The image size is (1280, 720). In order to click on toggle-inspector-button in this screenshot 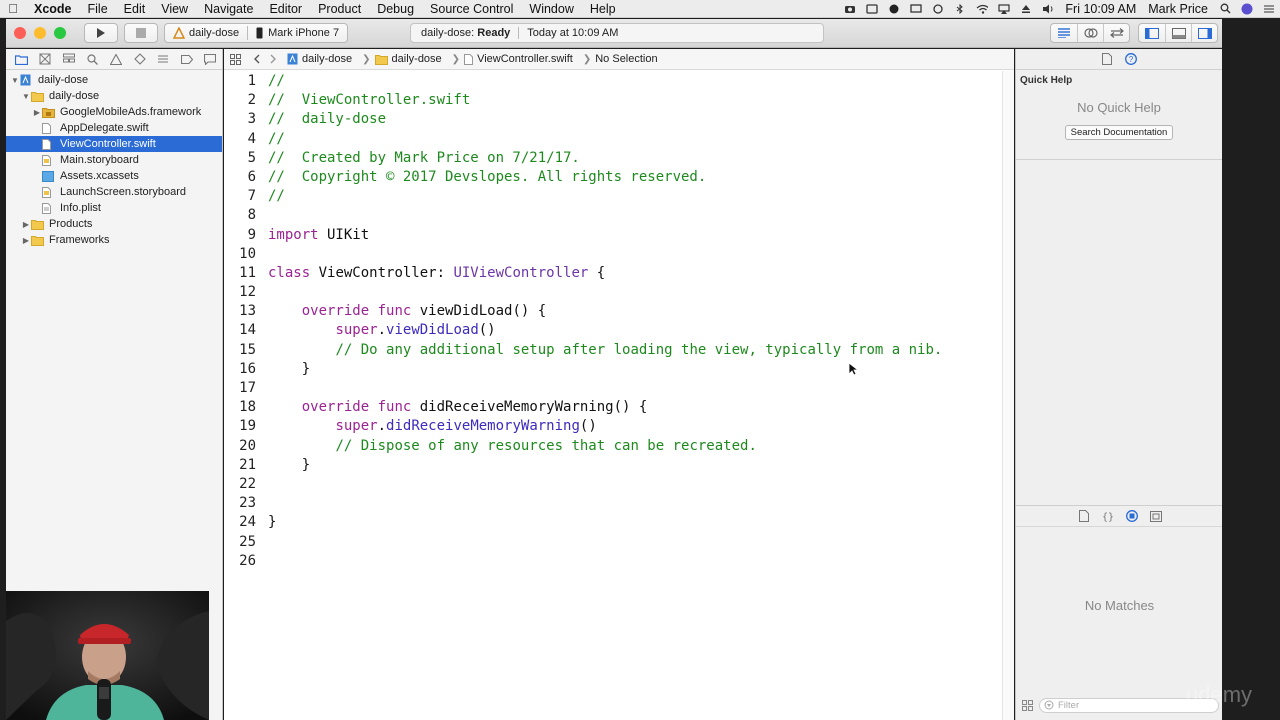, I will do `click(1204, 33)`.